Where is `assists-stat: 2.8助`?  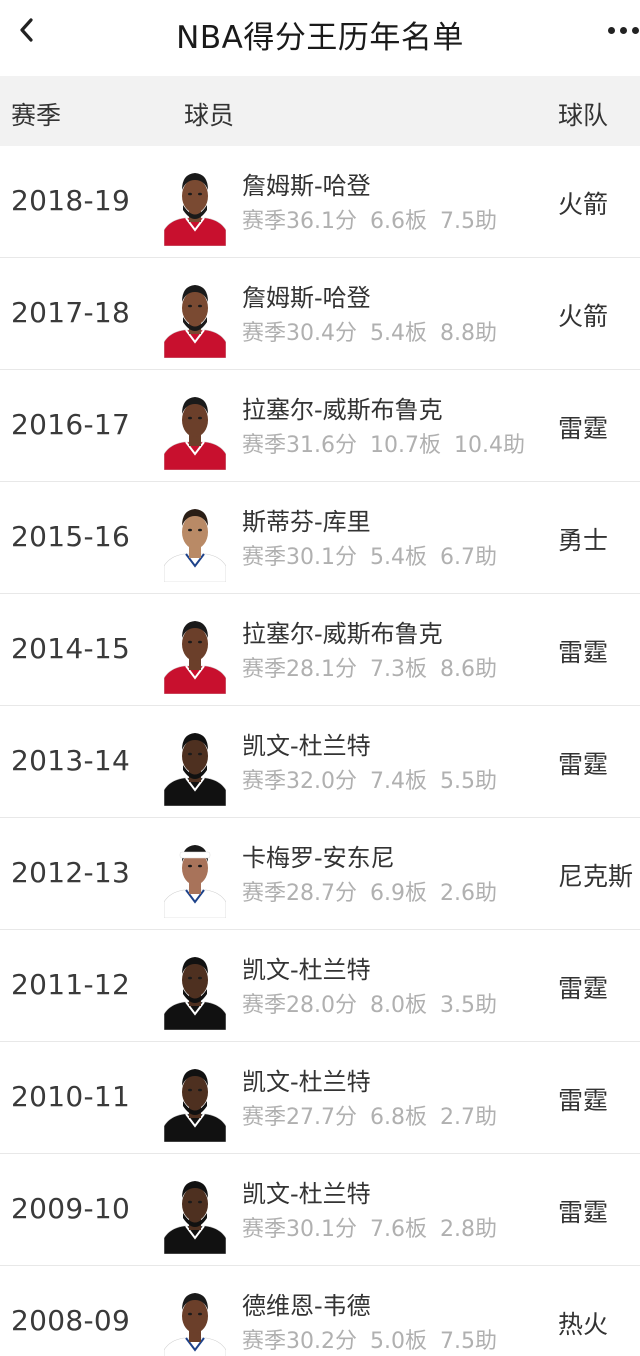
assists-stat: 2.8助 is located at coordinates (468, 1229).